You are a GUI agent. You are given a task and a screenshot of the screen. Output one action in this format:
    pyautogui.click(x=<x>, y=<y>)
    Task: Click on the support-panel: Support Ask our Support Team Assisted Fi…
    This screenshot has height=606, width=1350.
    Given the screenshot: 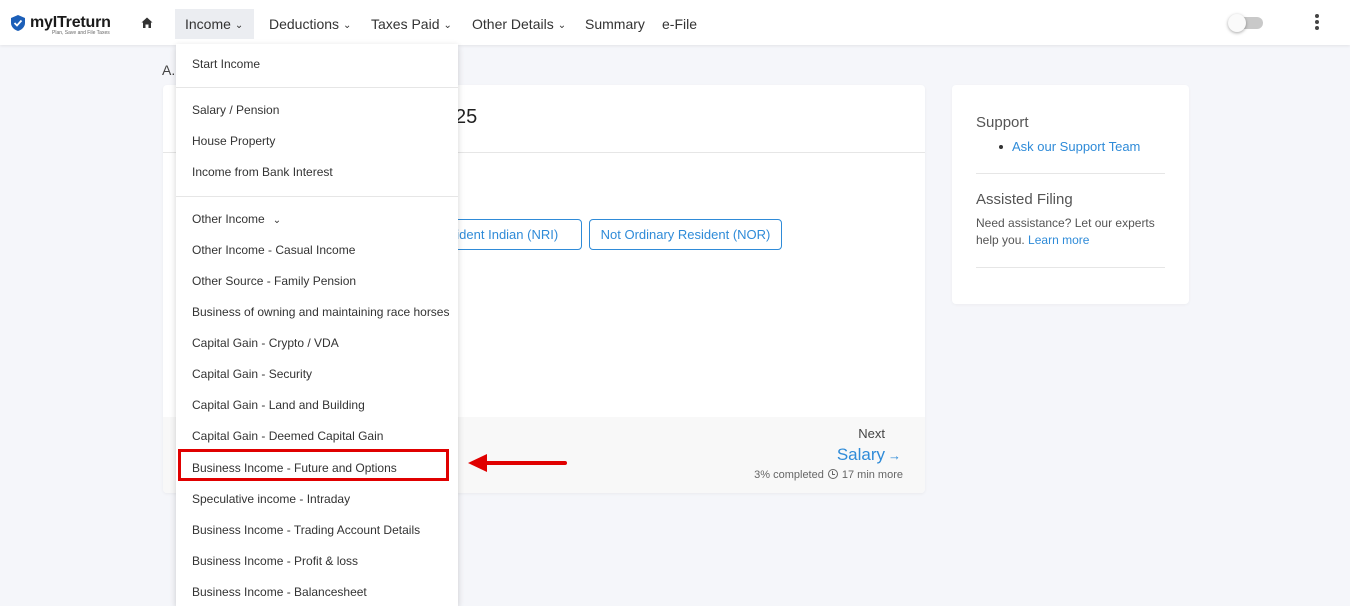 What is the action you would take?
    pyautogui.click(x=1070, y=194)
    